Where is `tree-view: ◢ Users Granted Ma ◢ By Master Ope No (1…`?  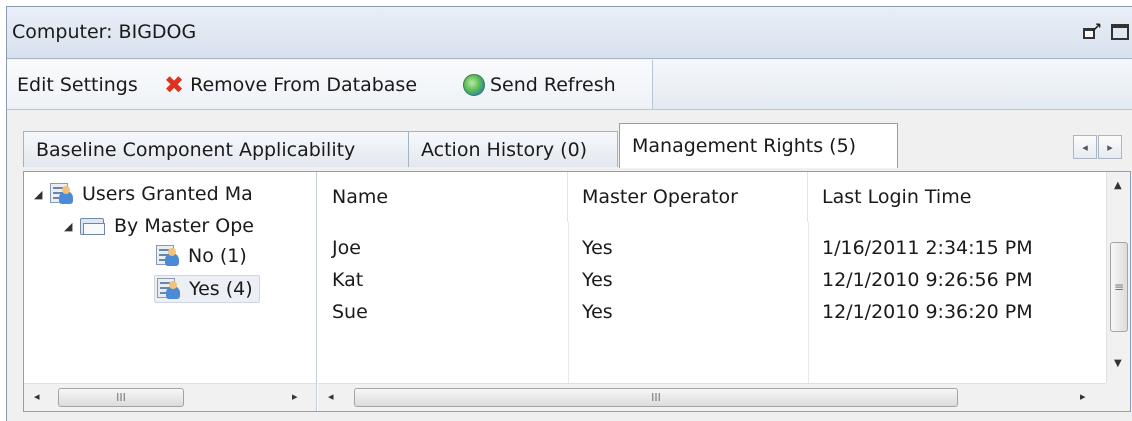
tree-view: ◢ Users Granted Ma ◢ By Master Ope No (1… is located at coordinates (170, 291).